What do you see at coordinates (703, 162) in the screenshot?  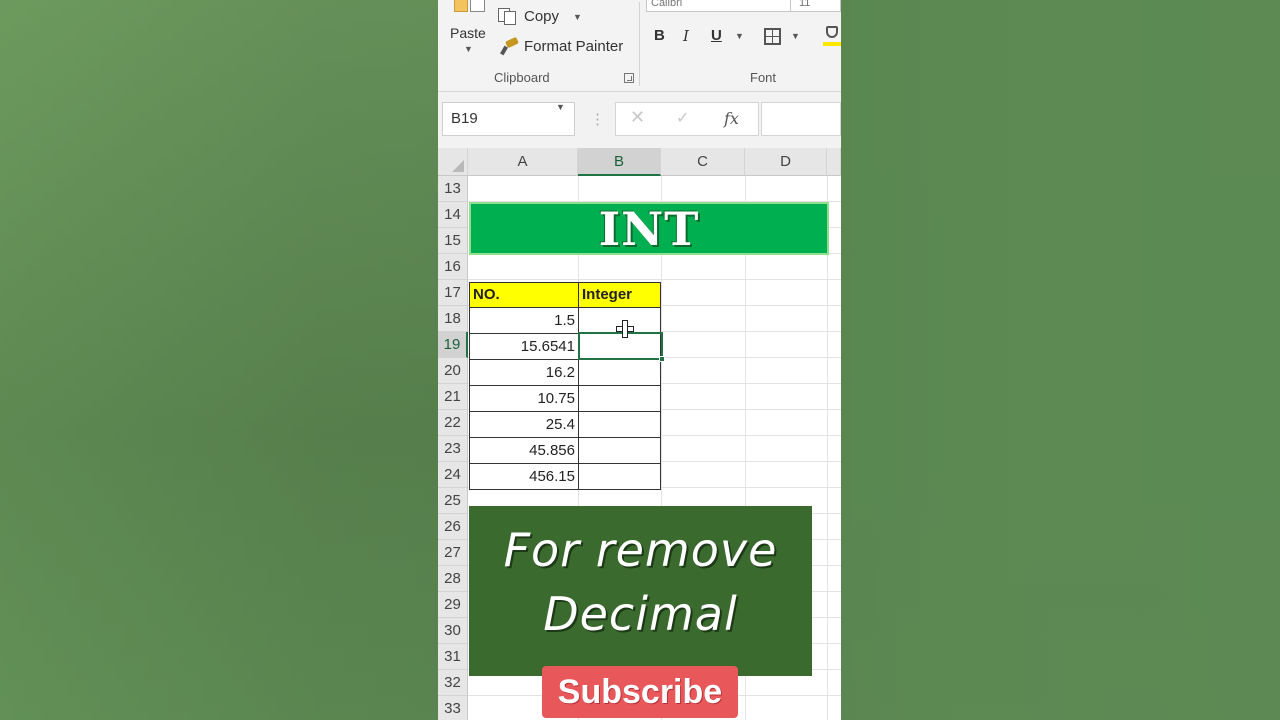 I see `column-header-c: C` at bounding box center [703, 162].